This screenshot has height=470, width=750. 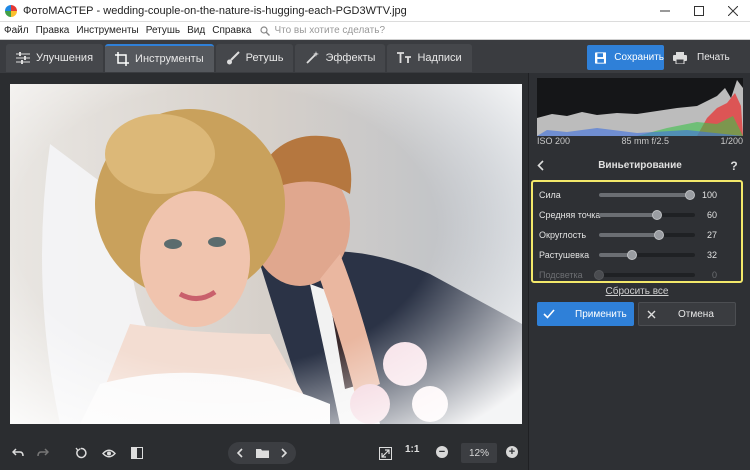 I want to click on zoom-level: 12%, so click(x=479, y=453).